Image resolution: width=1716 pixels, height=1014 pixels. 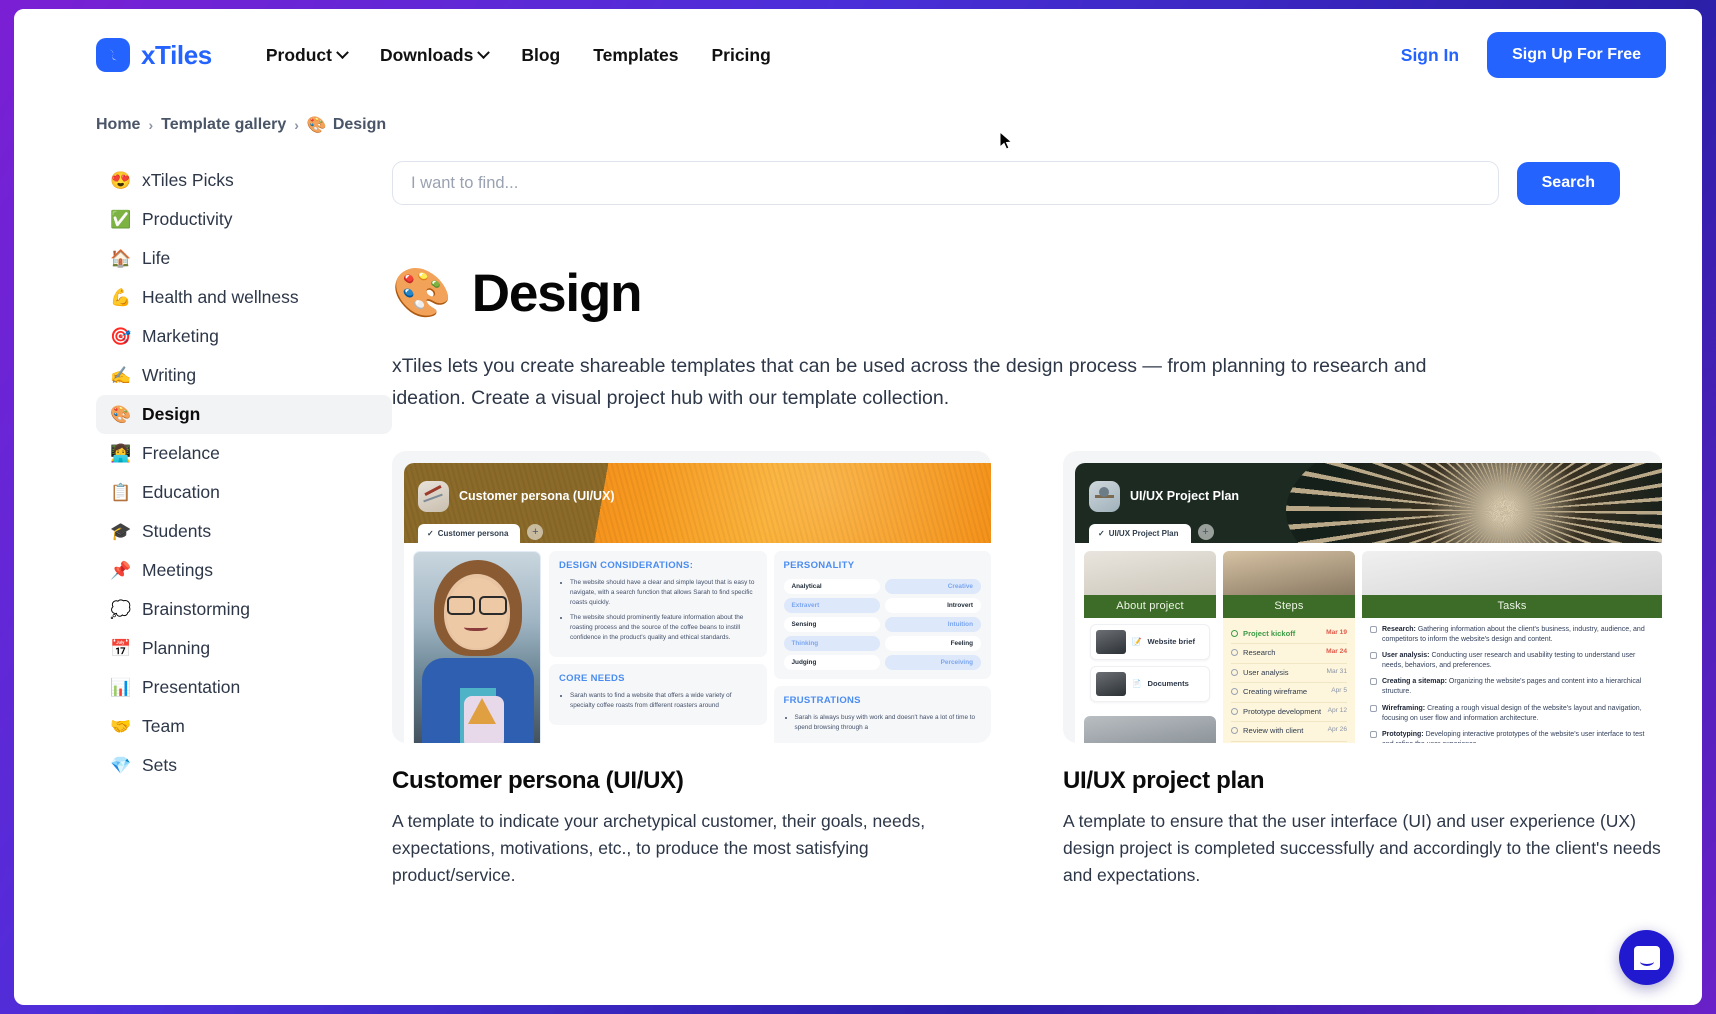 What do you see at coordinates (1273, 731) in the screenshot?
I see `step-name: Review with client` at bounding box center [1273, 731].